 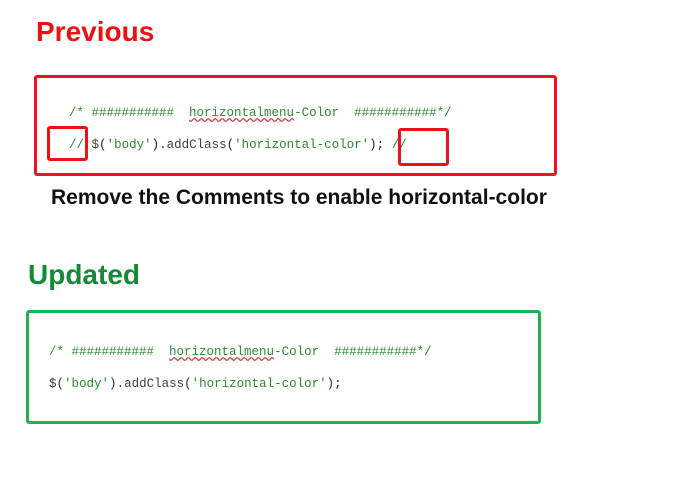 I want to click on leading-comment-highlight, so click(x=67, y=143).